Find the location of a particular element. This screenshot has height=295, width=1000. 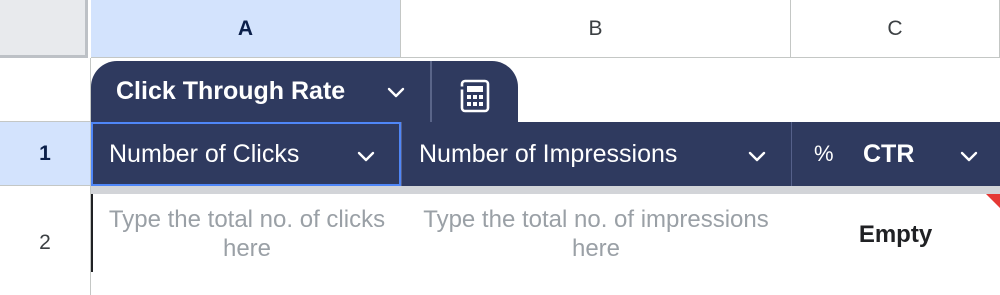

calculator-icon is located at coordinates (475, 96).